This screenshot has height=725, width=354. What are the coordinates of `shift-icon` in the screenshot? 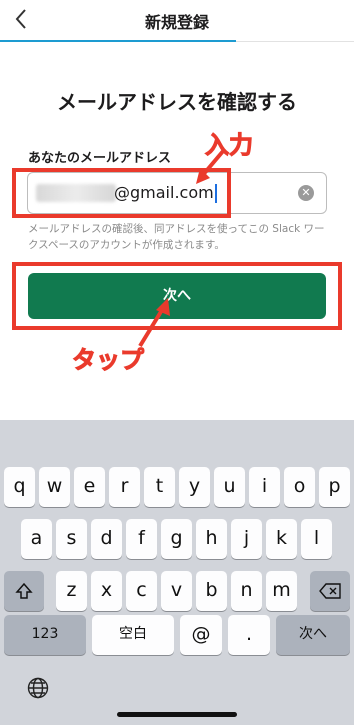 It's located at (24, 590).